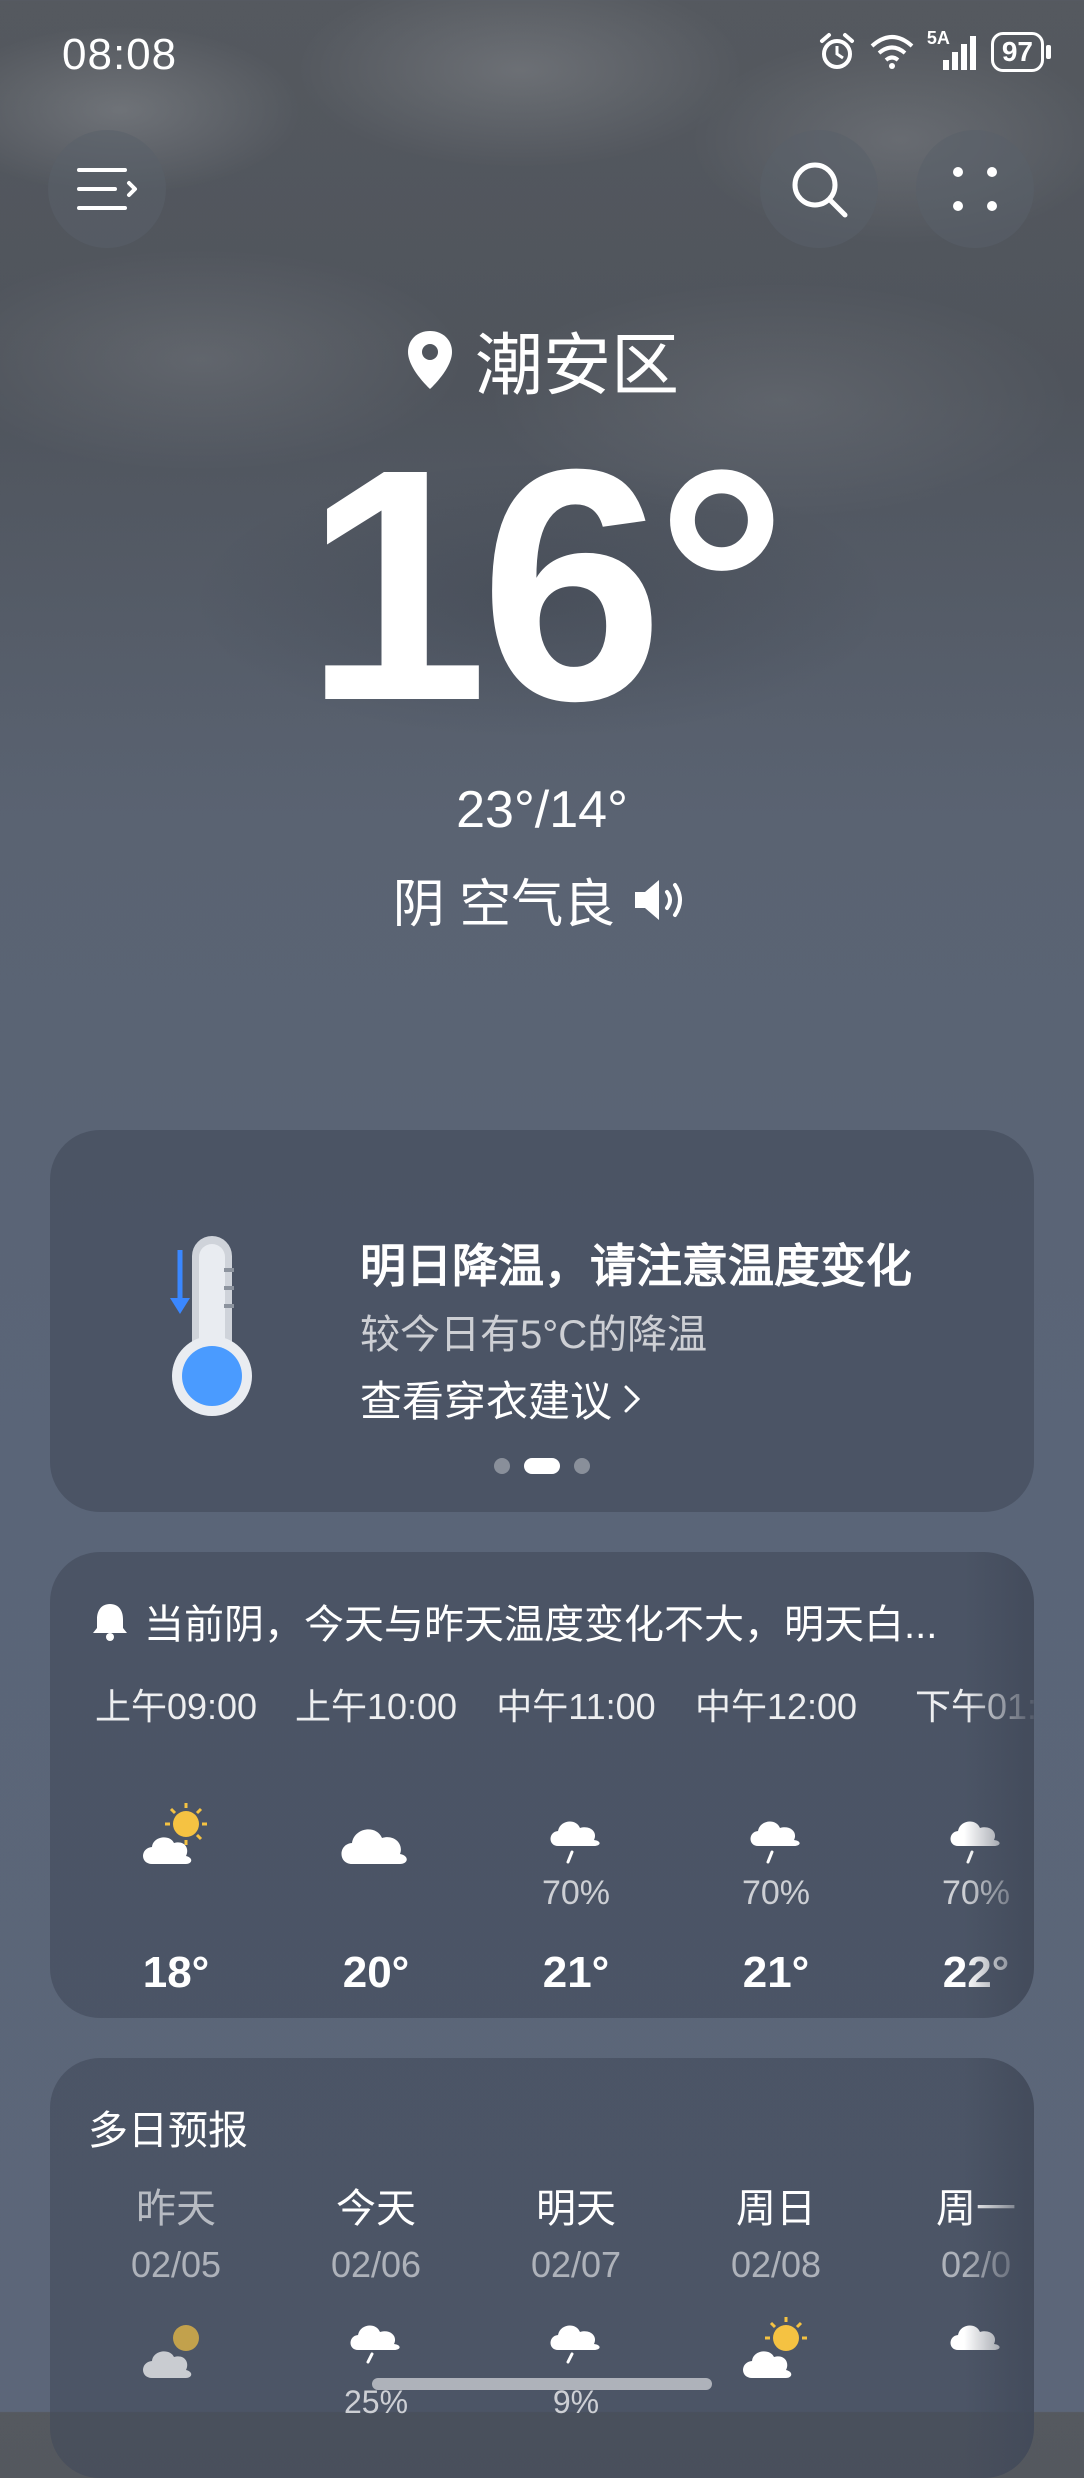 This screenshot has width=1084, height=2478. I want to click on search-icon, so click(820, 190).